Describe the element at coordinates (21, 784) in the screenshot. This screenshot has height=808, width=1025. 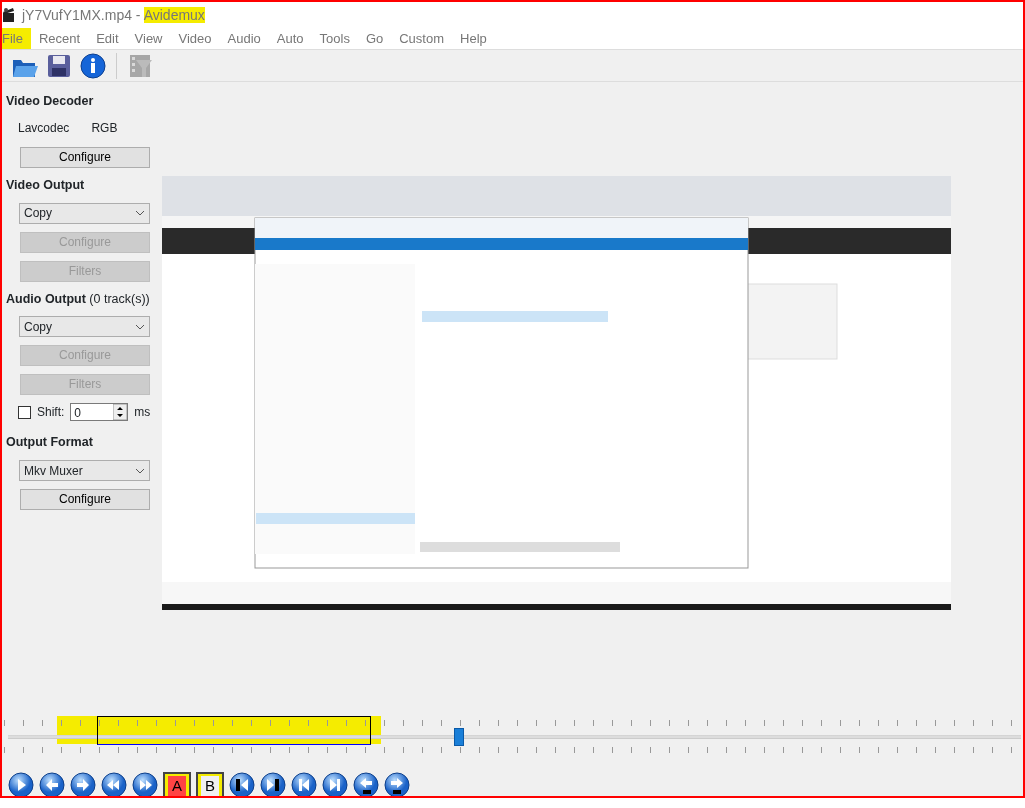
I see `play-button` at that location.